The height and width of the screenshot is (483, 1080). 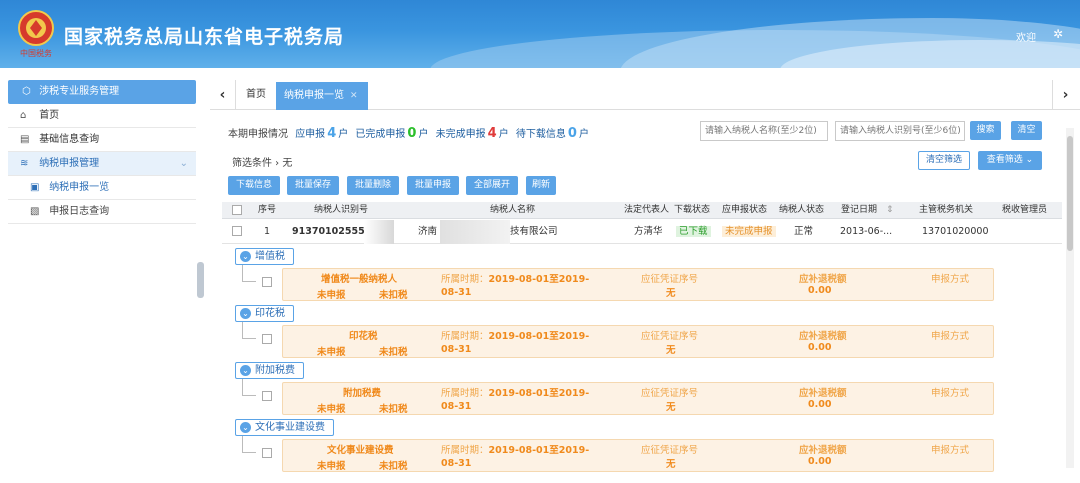 I want to click on tax-group-toggle-surcharge: ⌄ 附加税费, so click(x=269, y=370).